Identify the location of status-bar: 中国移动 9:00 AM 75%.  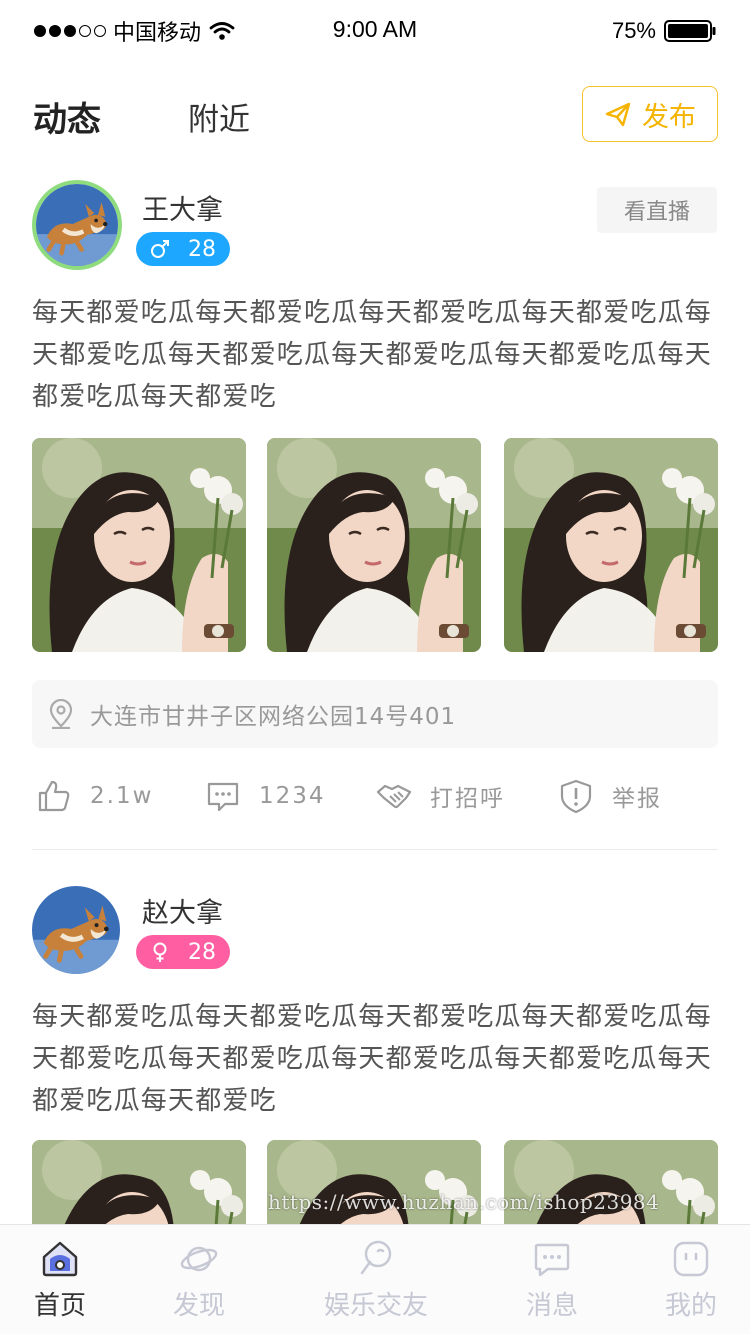
(375, 31).